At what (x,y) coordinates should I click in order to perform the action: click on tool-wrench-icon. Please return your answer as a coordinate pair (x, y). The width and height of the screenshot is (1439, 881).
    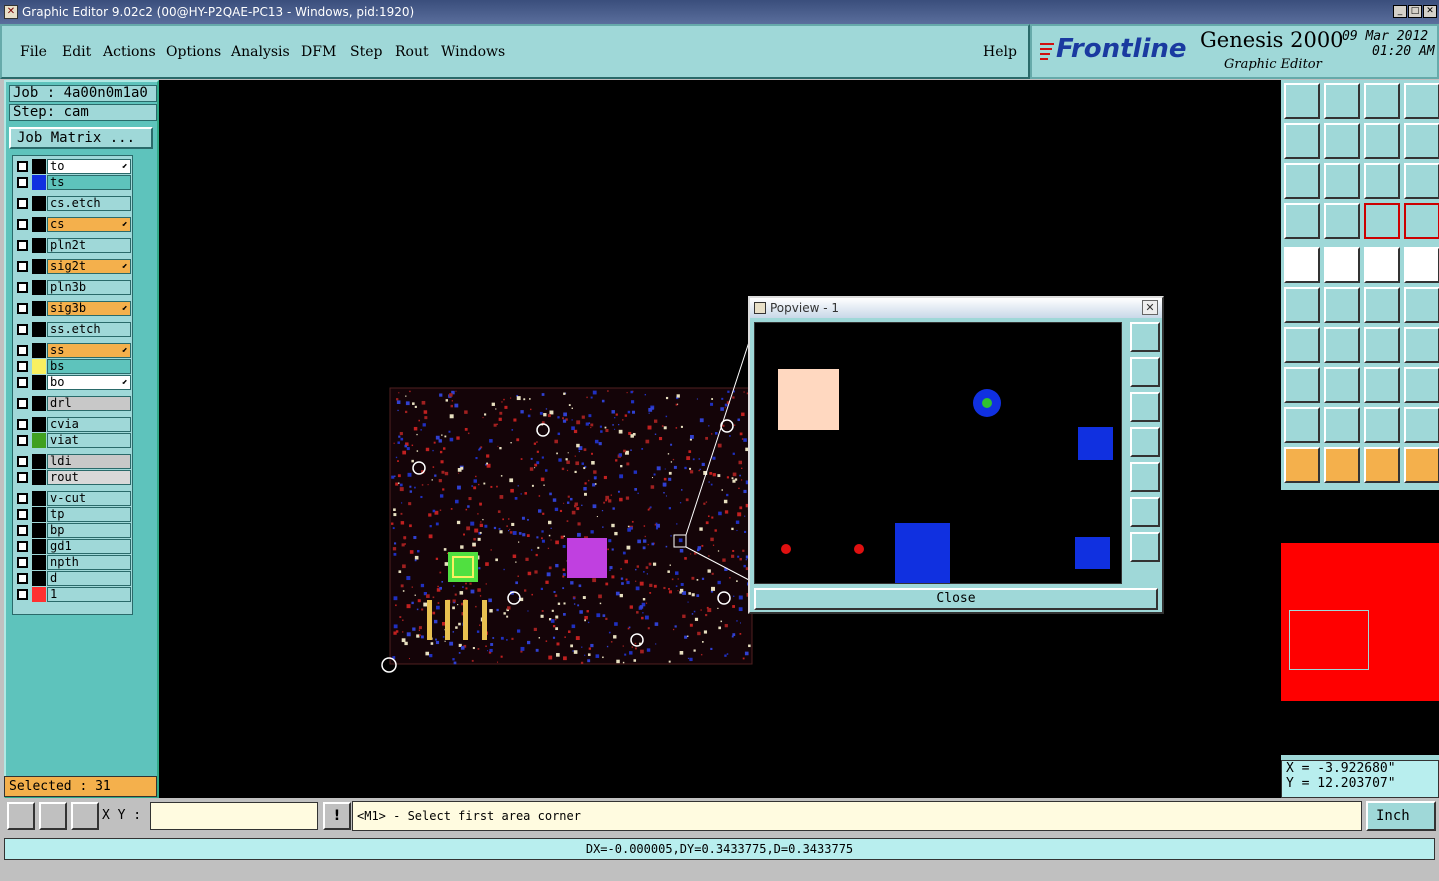
    Looking at the image, I should click on (1302, 221).